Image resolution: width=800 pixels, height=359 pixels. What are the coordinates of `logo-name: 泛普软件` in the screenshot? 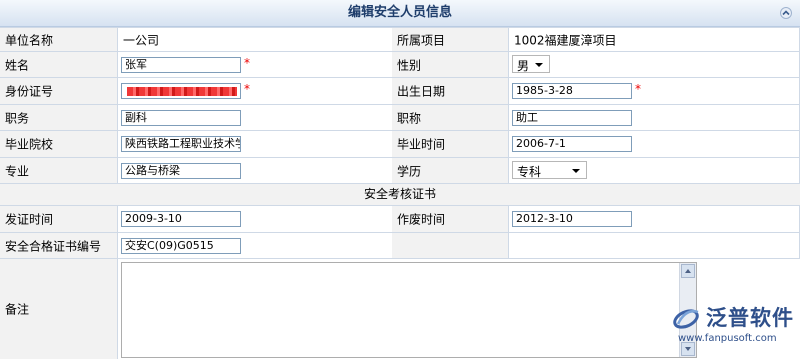 It's located at (750, 318).